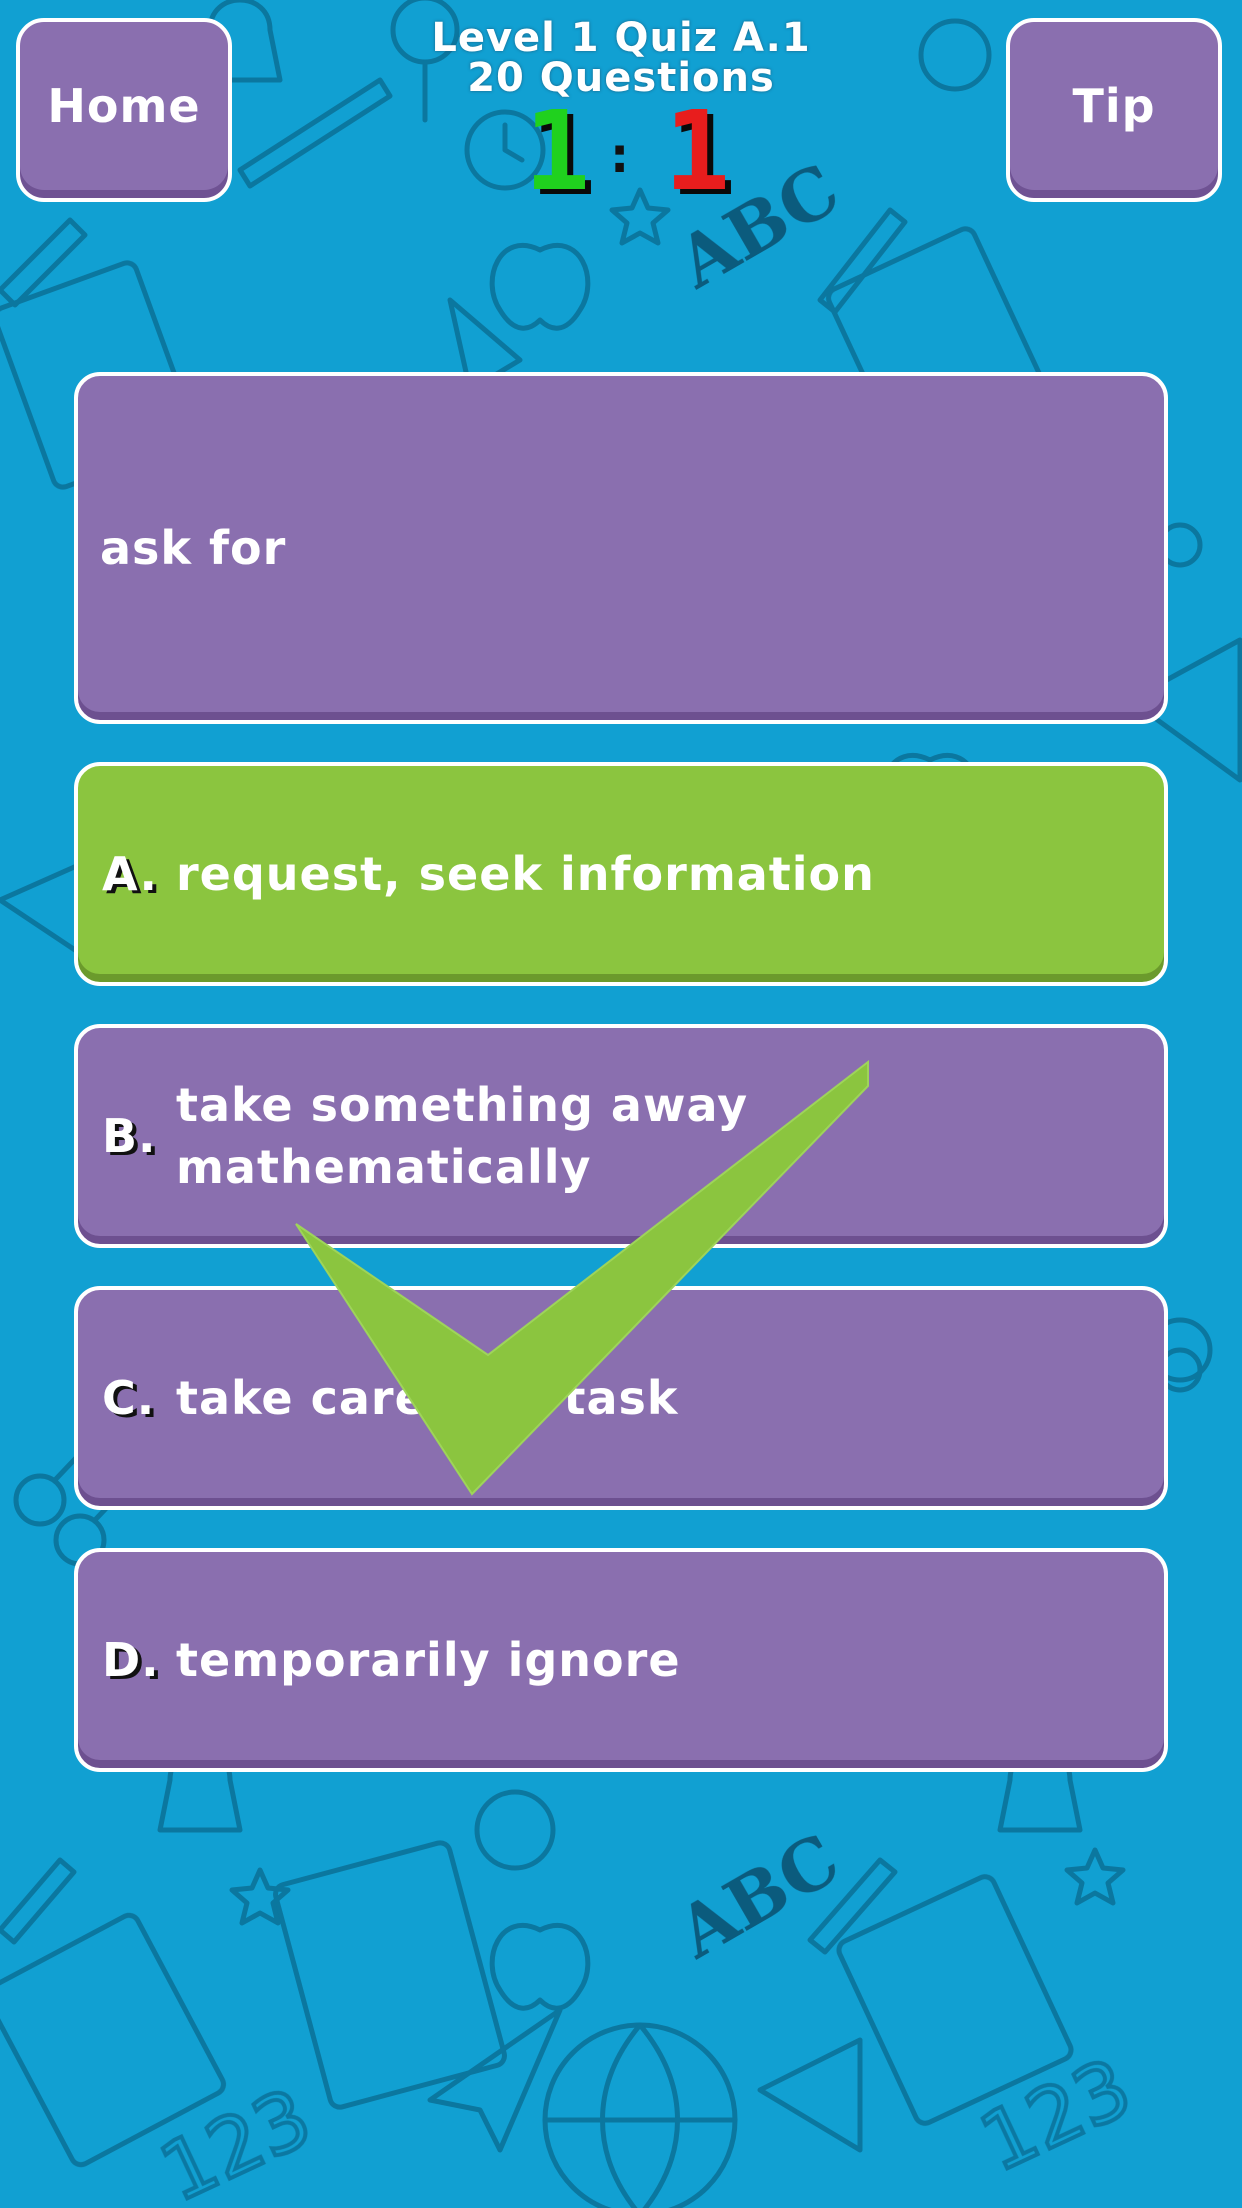  I want to click on answer-option-a: A. request, seek information, so click(621, 874).